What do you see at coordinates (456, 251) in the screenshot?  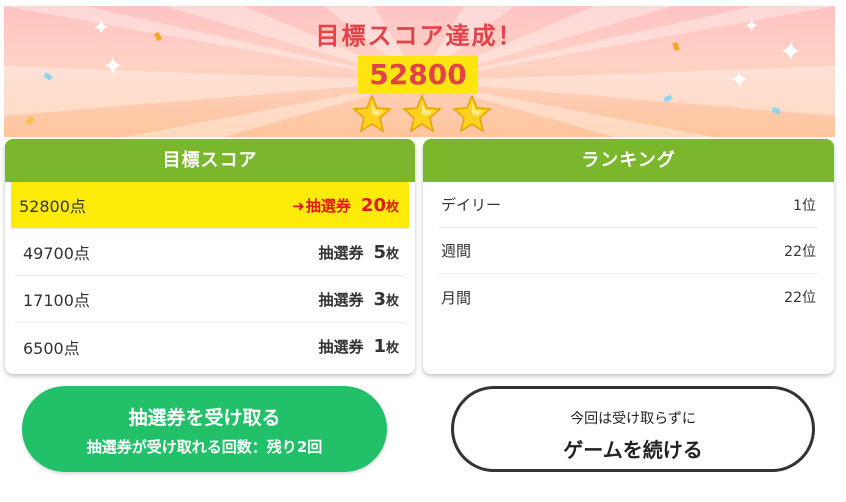 I see `ranking-label: 週間` at bounding box center [456, 251].